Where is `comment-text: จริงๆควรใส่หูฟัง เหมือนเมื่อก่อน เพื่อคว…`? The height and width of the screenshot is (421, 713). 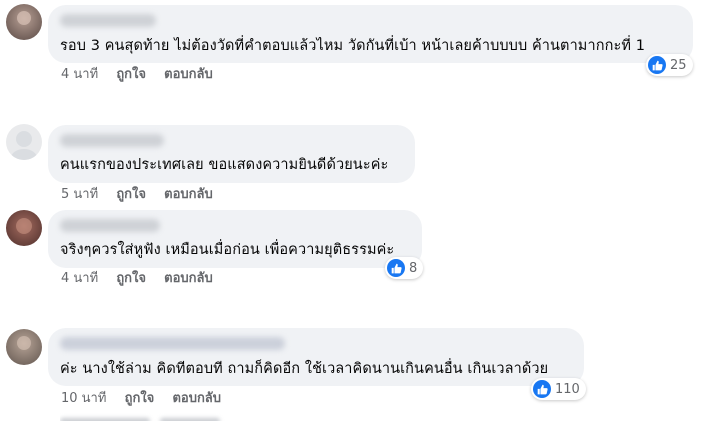 comment-text: จริงๆควรใส่หูฟัง เหมือนเมื่อก่อน เพื่อคว… is located at coordinates (227, 250).